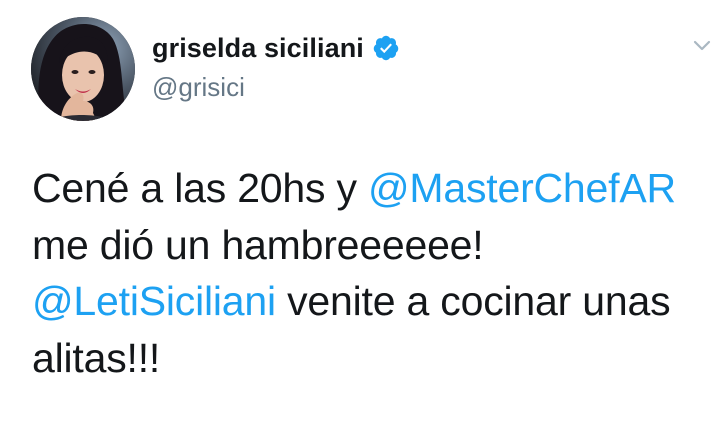 The image size is (712, 439). I want to click on display-name: griselda siciliani, so click(258, 48).